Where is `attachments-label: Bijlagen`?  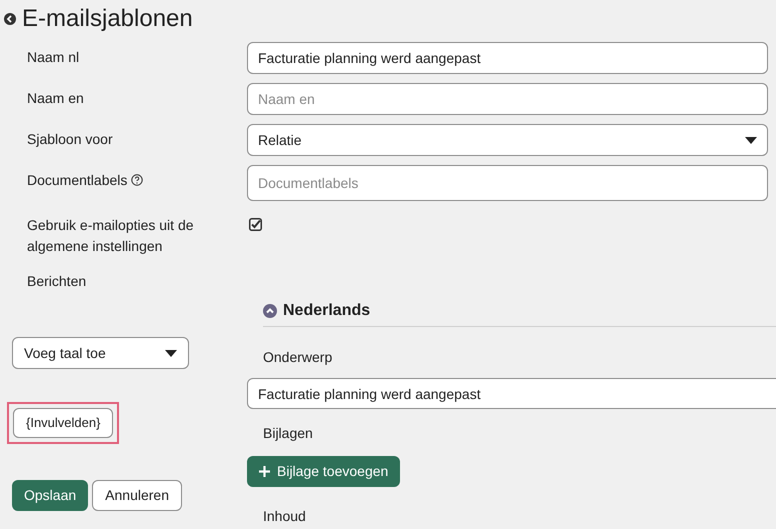 attachments-label: Bijlagen is located at coordinates (288, 433).